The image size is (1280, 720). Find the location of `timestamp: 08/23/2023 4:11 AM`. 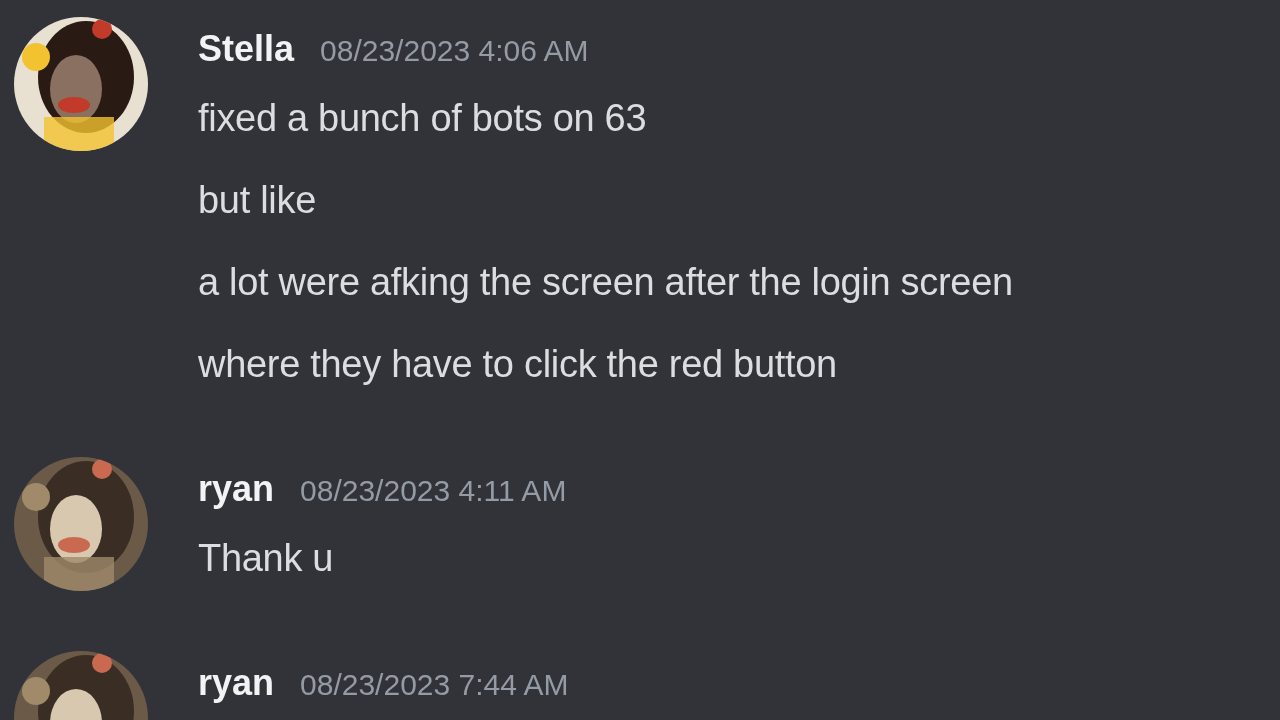

timestamp: 08/23/2023 4:11 AM is located at coordinates (433, 490).